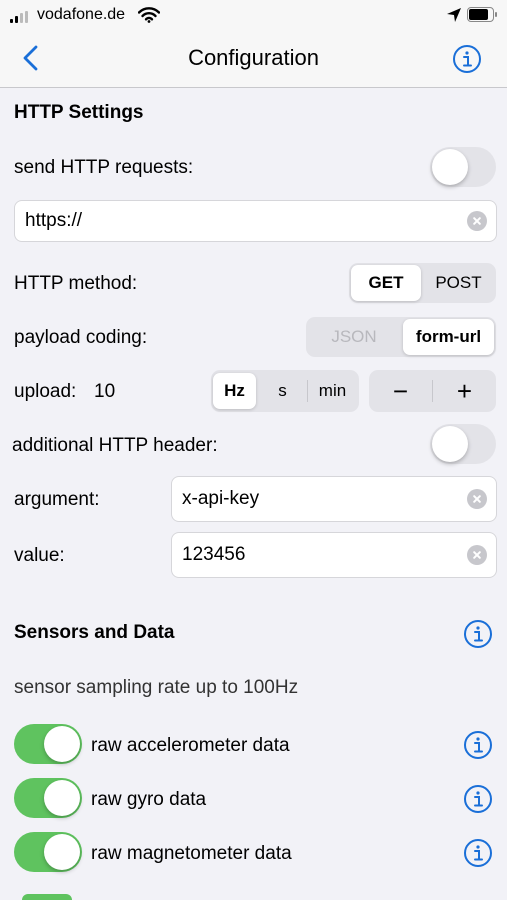  I want to click on upload-label: upload:, so click(45, 391).